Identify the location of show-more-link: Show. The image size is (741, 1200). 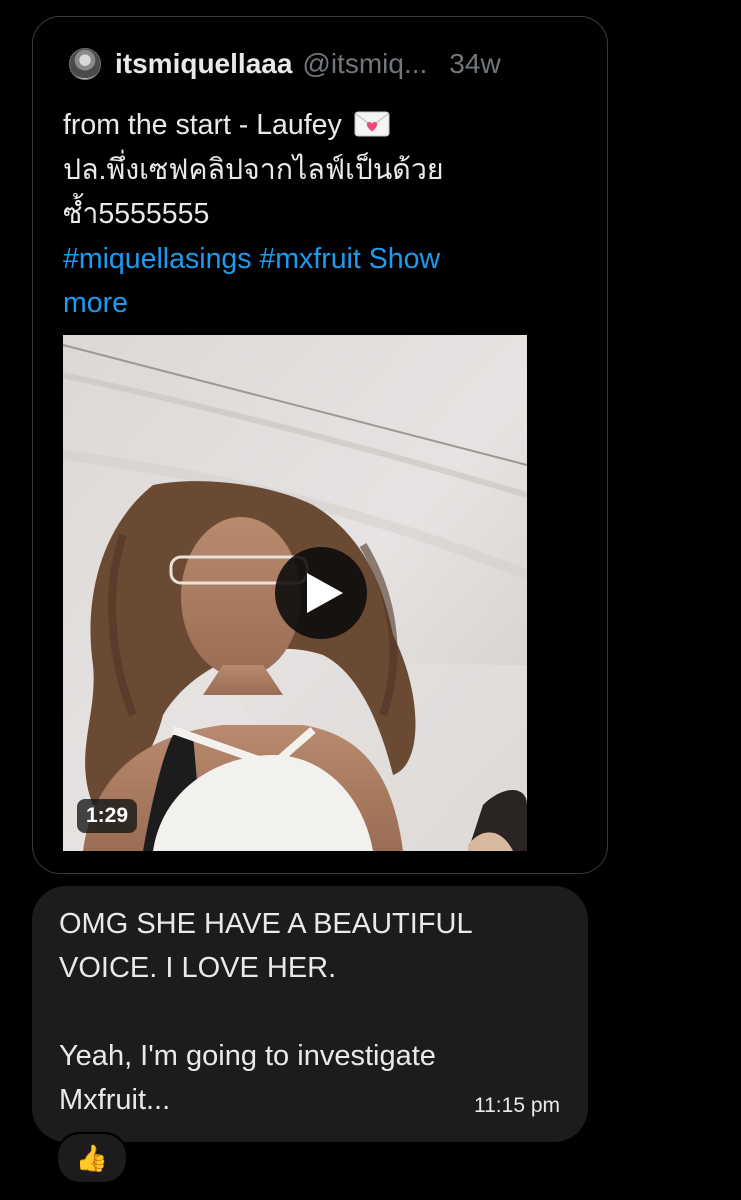
(404, 259).